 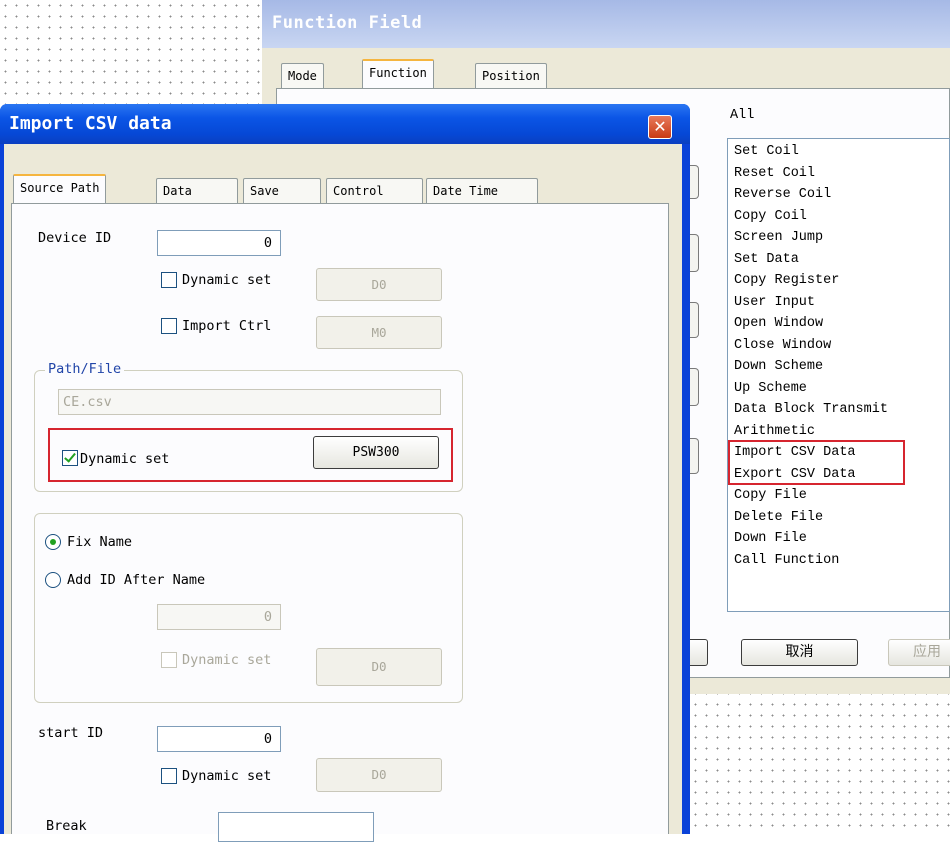 I want to click on dialog-title: Import CSV data, so click(x=345, y=124).